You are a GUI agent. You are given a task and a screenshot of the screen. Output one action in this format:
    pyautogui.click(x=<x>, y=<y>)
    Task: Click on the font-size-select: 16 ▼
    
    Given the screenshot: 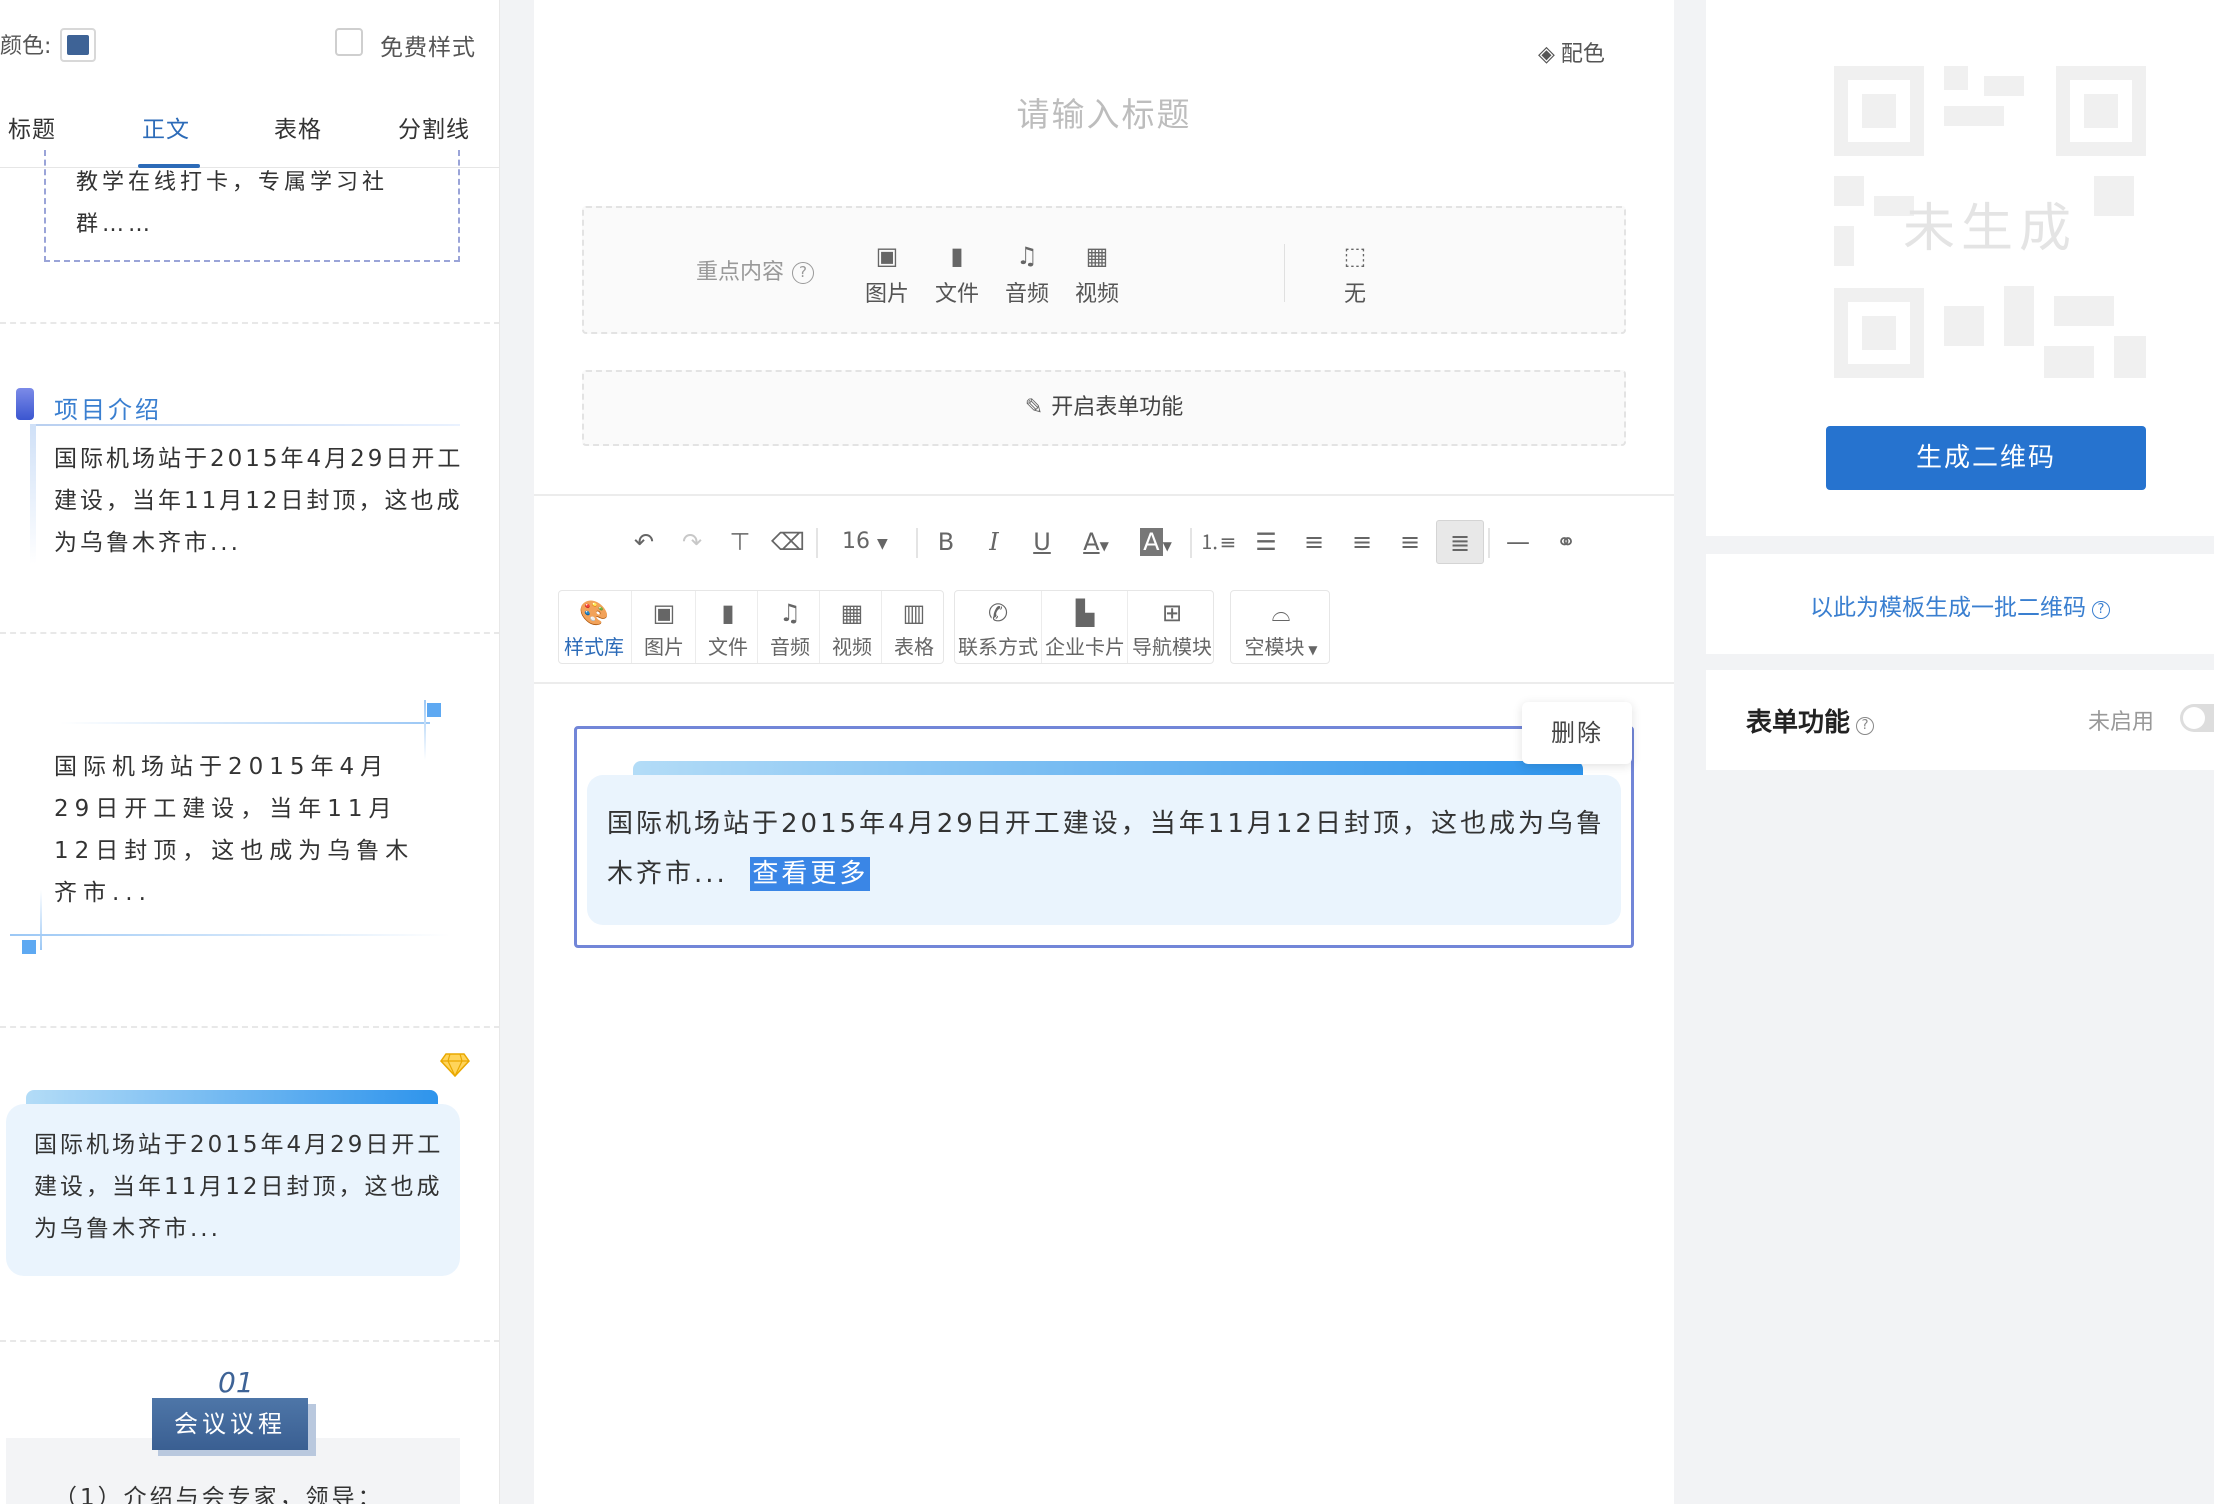 What is the action you would take?
    pyautogui.click(x=870, y=542)
    